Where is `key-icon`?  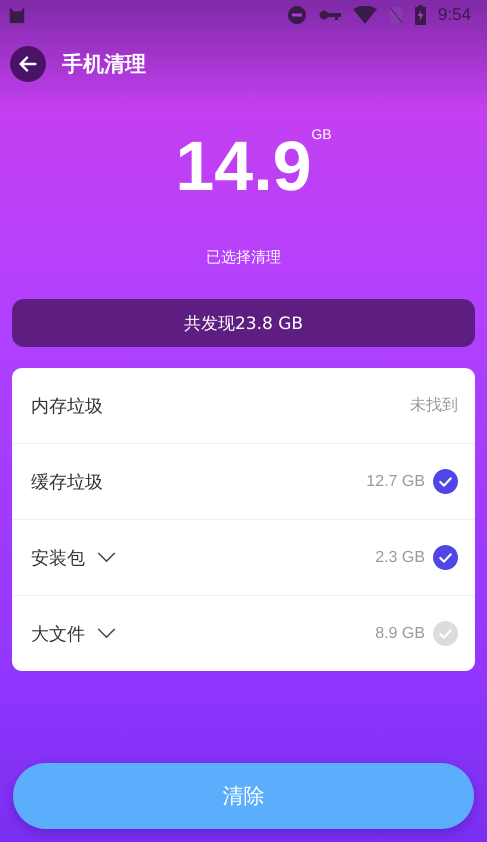 key-icon is located at coordinates (329, 15).